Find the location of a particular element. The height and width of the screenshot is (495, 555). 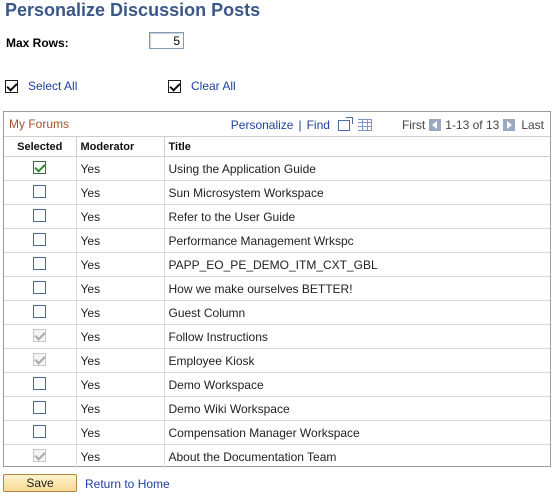

title-cell: Sun Microsystem Workspace is located at coordinates (357, 192).